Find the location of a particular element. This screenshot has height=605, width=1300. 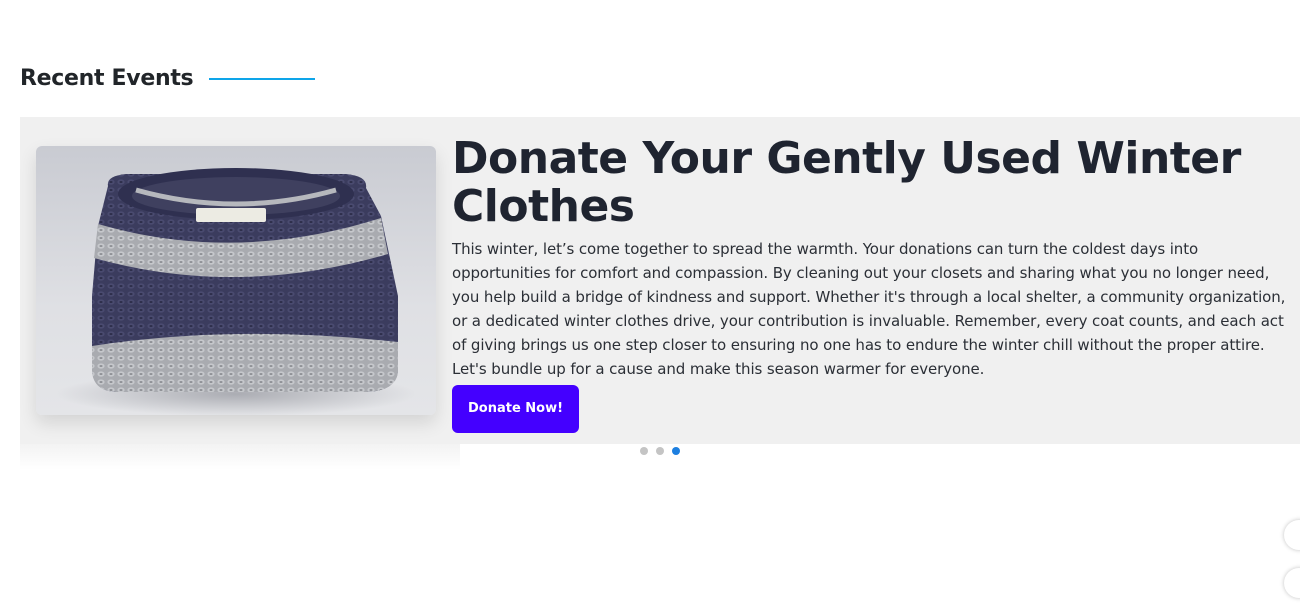

carousel-indicators is located at coordinates (660, 451).